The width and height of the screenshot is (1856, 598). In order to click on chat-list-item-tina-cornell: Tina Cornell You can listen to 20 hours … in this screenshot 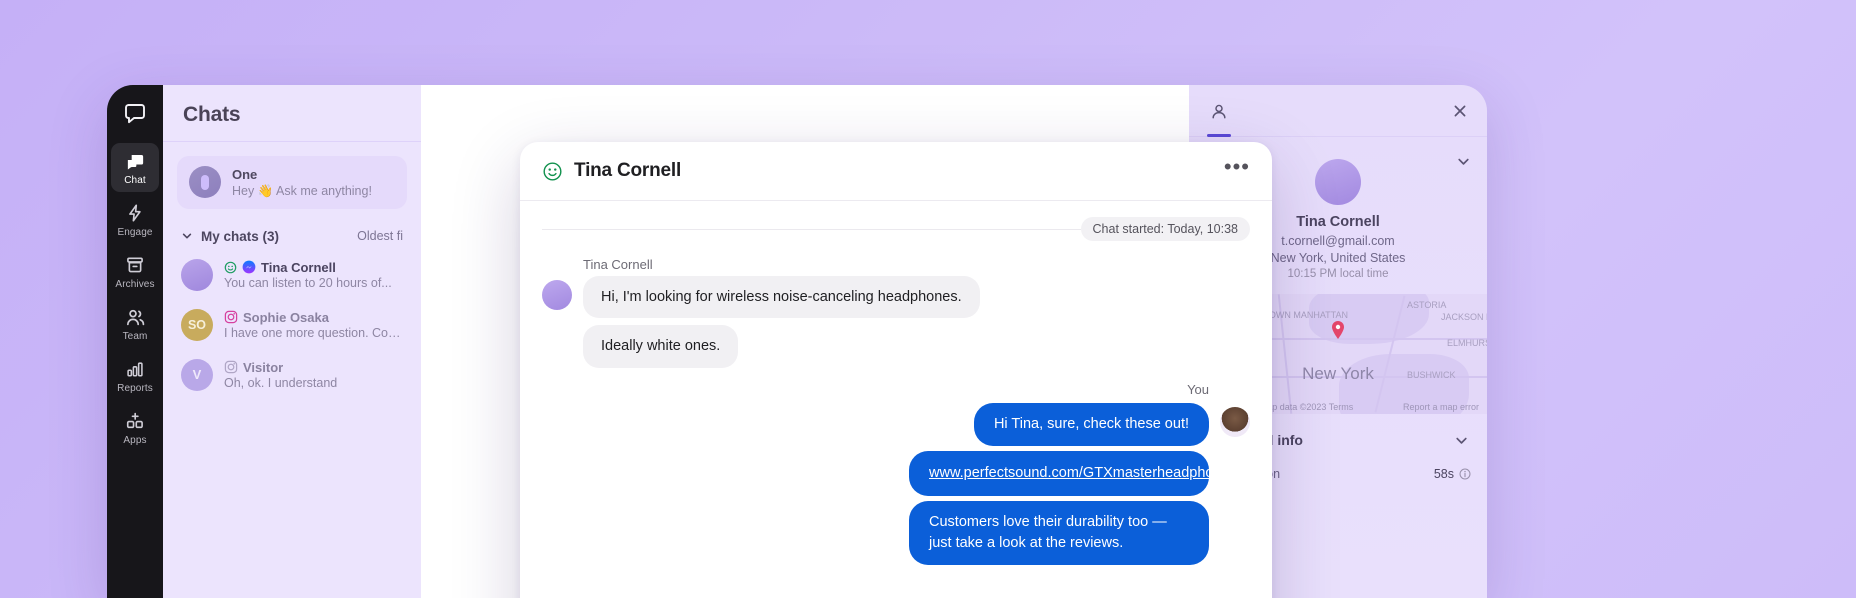, I will do `click(292, 275)`.